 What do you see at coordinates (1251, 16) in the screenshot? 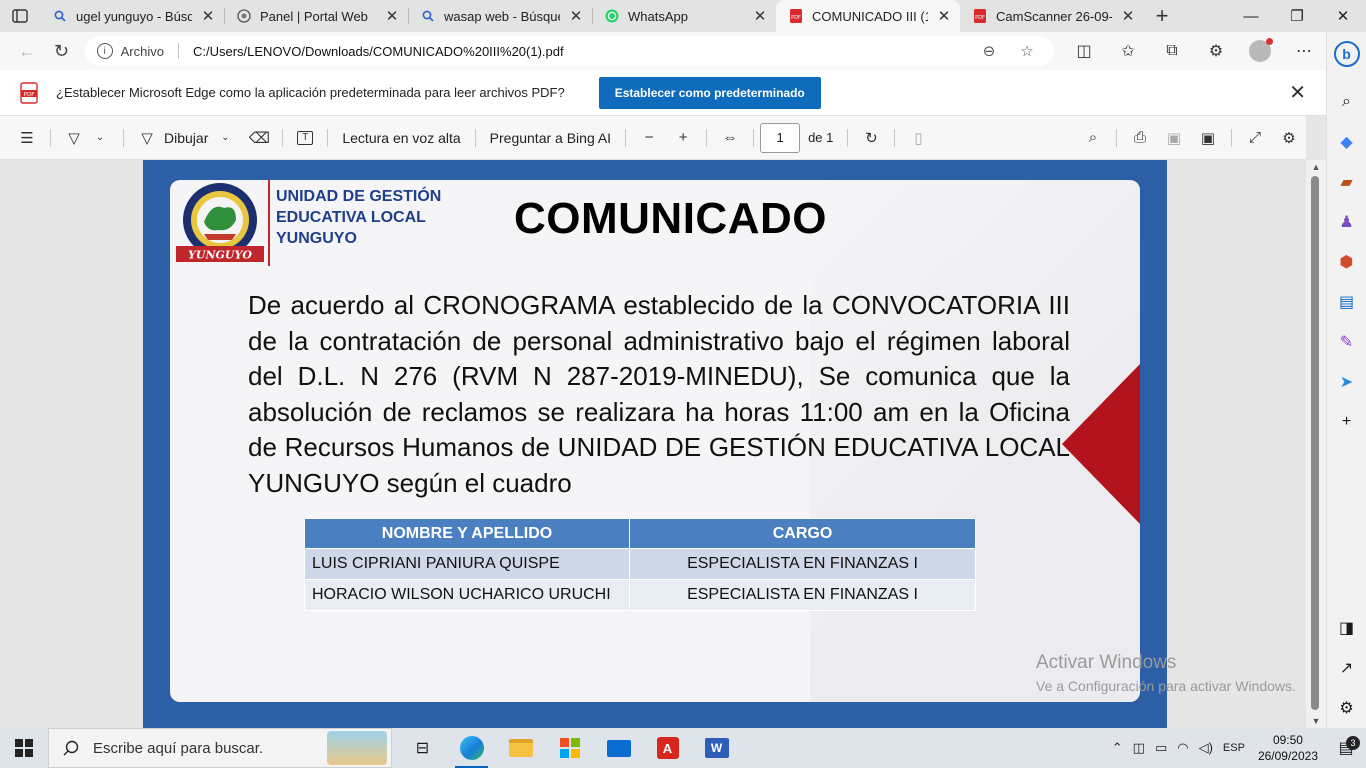
I see `minimize-button: —` at bounding box center [1251, 16].